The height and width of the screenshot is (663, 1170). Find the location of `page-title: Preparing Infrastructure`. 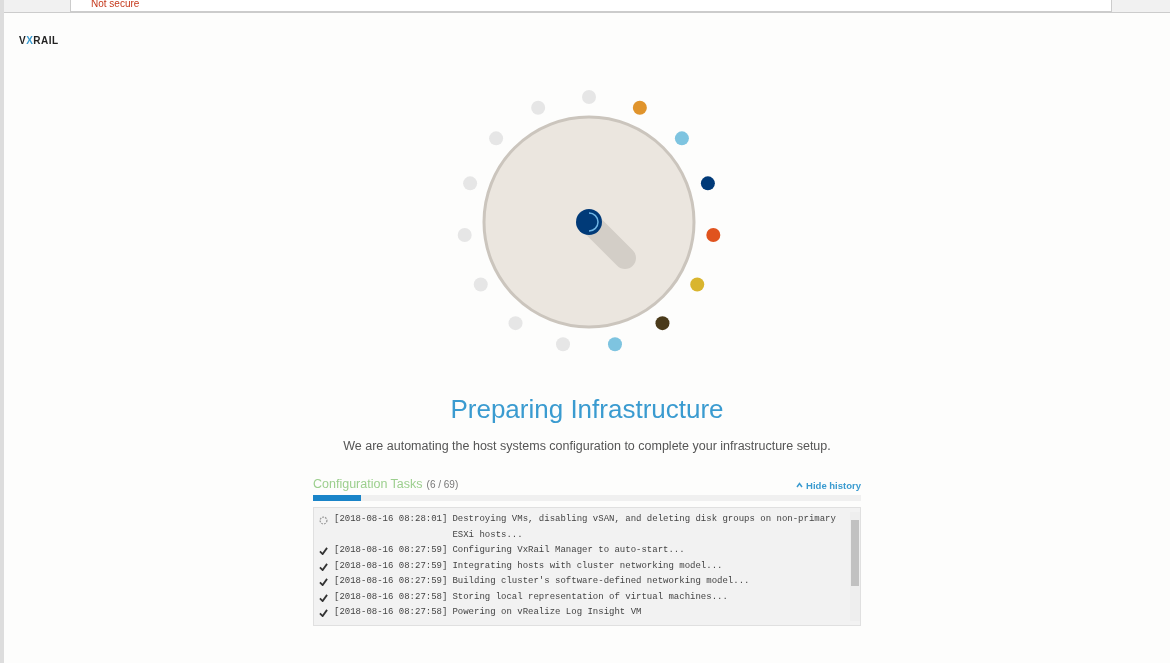

page-title: Preparing Infrastructure is located at coordinates (587, 409).